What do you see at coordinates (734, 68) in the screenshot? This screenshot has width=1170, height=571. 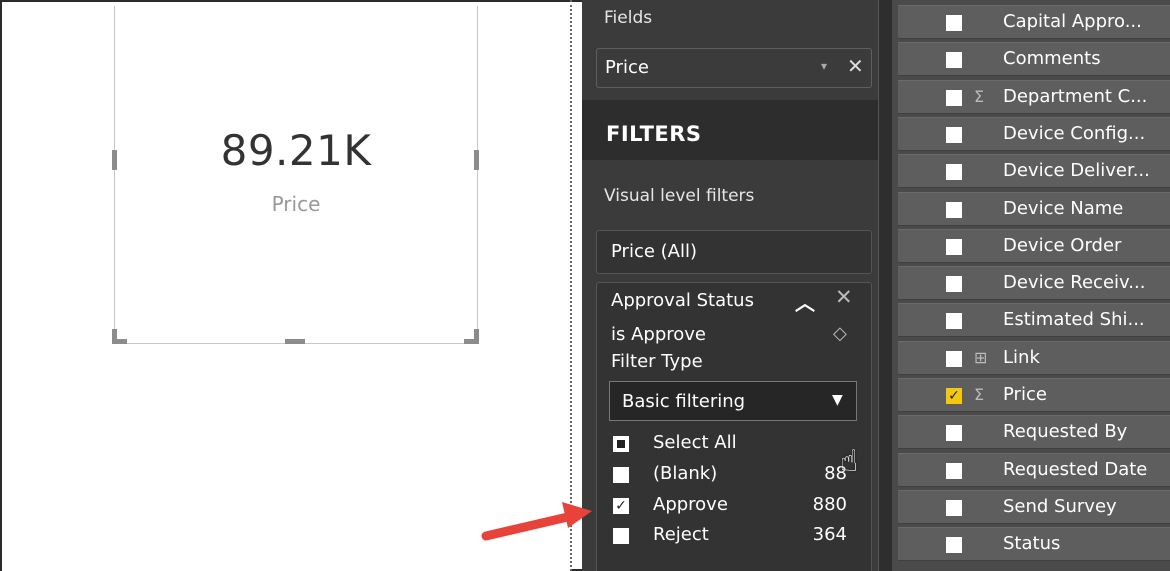 I see `field-well-price: Price ▾ ✕` at bounding box center [734, 68].